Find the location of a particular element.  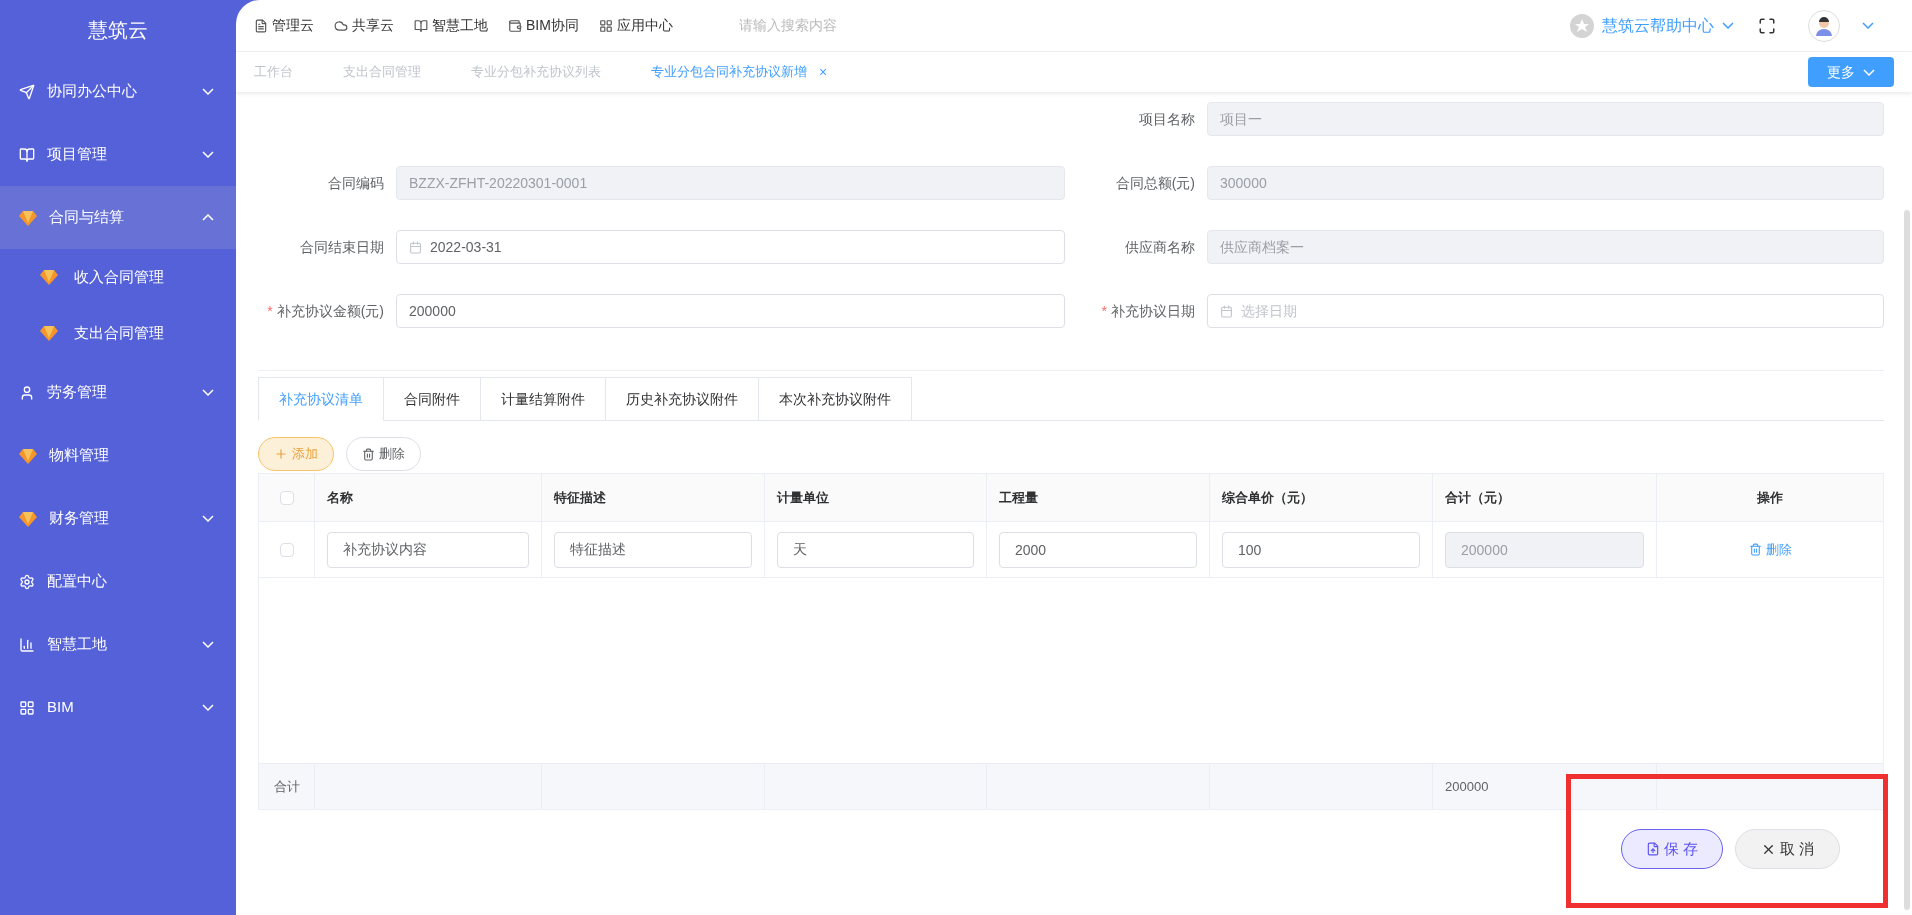

file-upload-icon is located at coordinates (1652, 849).